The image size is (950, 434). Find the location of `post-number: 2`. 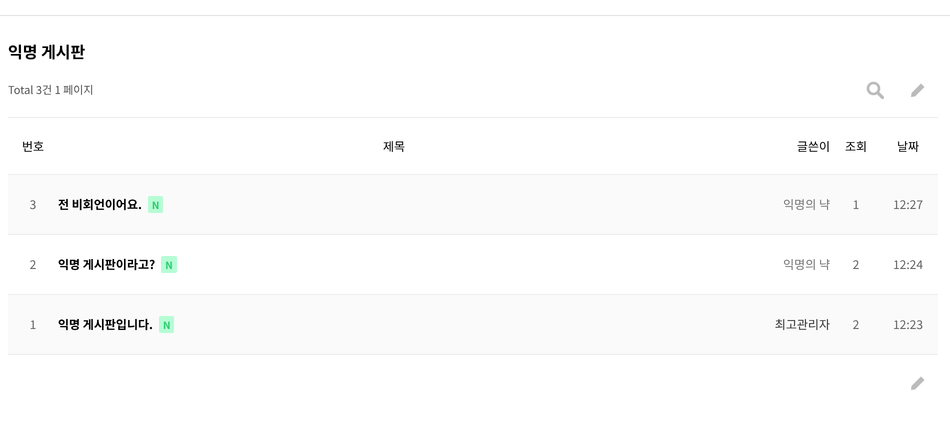

post-number: 2 is located at coordinates (33, 264).